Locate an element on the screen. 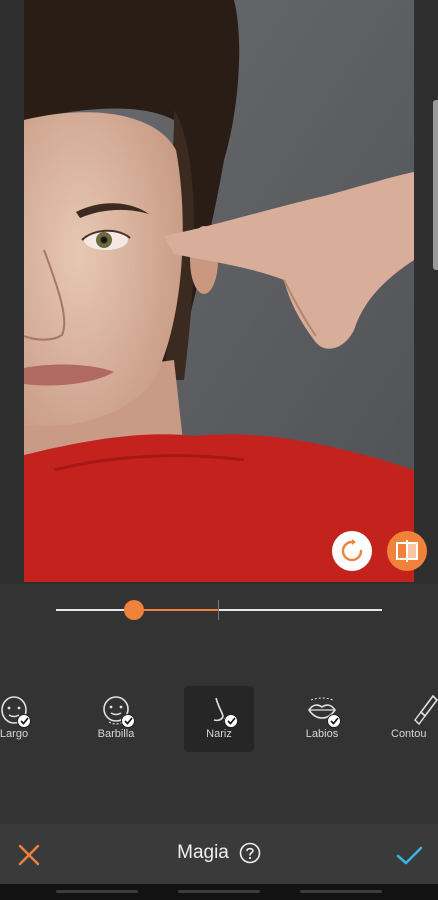  compare-icon is located at coordinates (407, 551).